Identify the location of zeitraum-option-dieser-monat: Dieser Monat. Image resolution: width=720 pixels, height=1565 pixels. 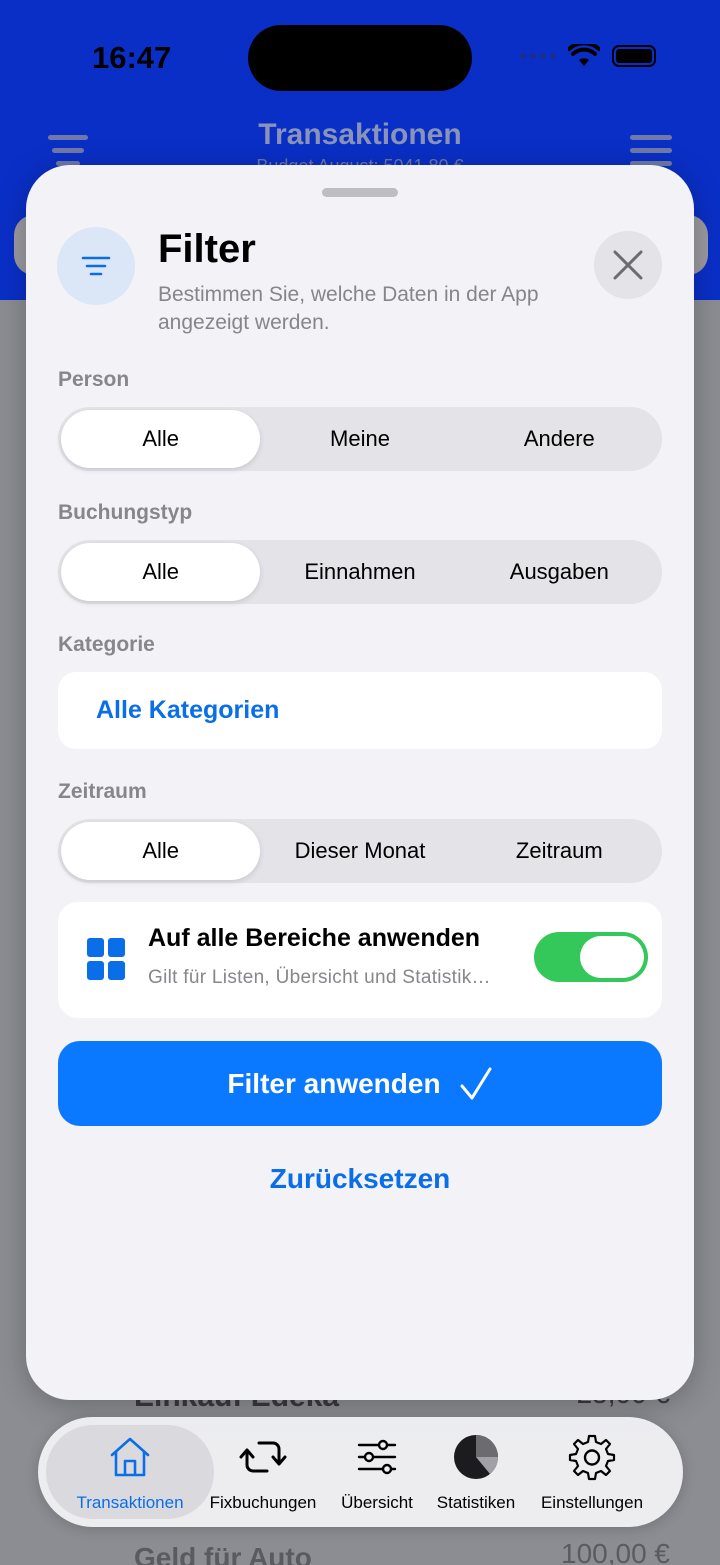
(359, 851).